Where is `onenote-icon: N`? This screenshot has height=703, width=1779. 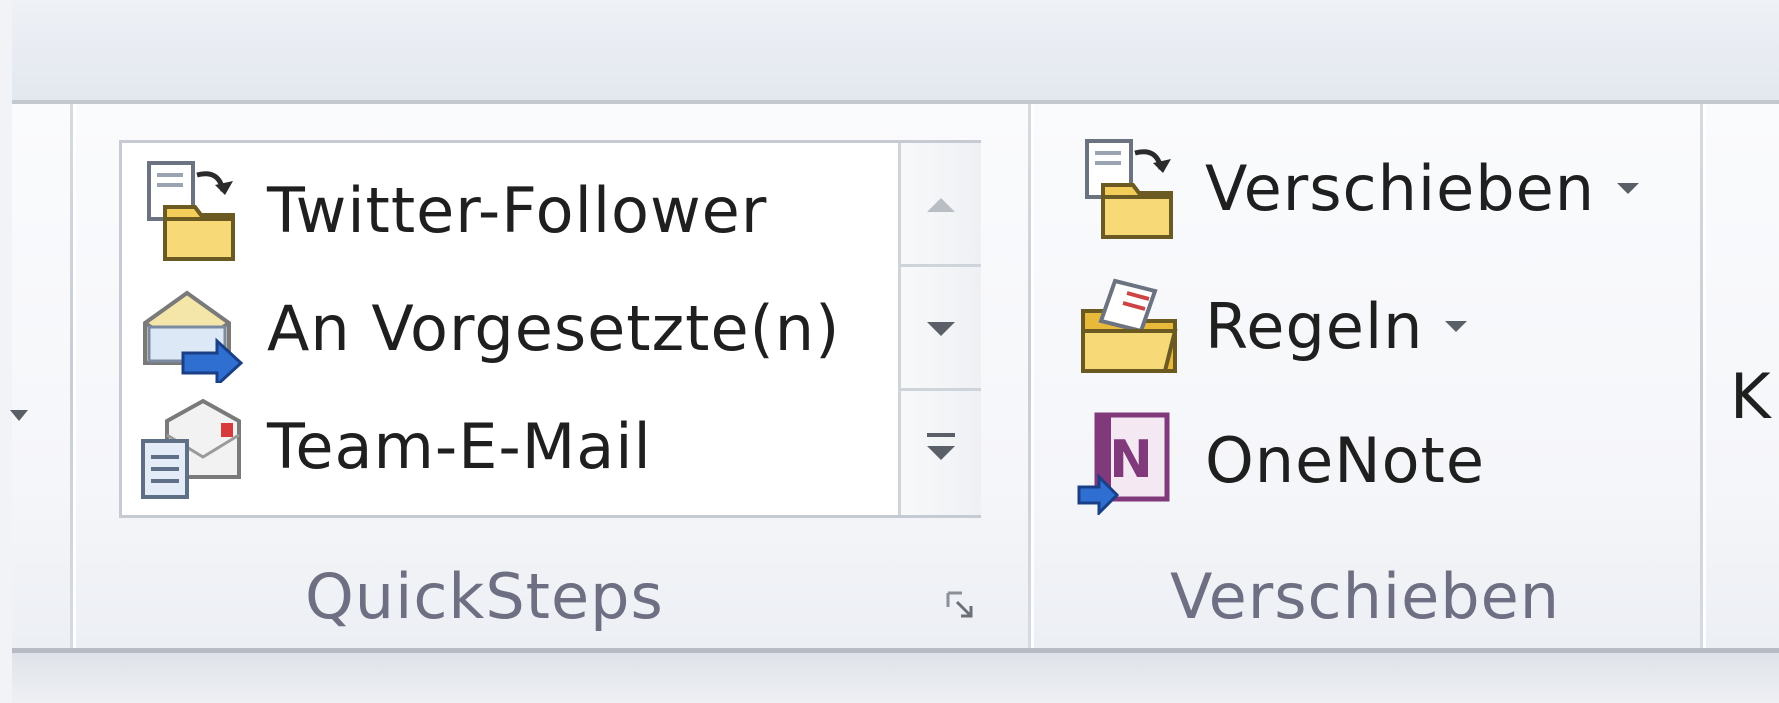
onenote-icon: N is located at coordinates (1123, 463).